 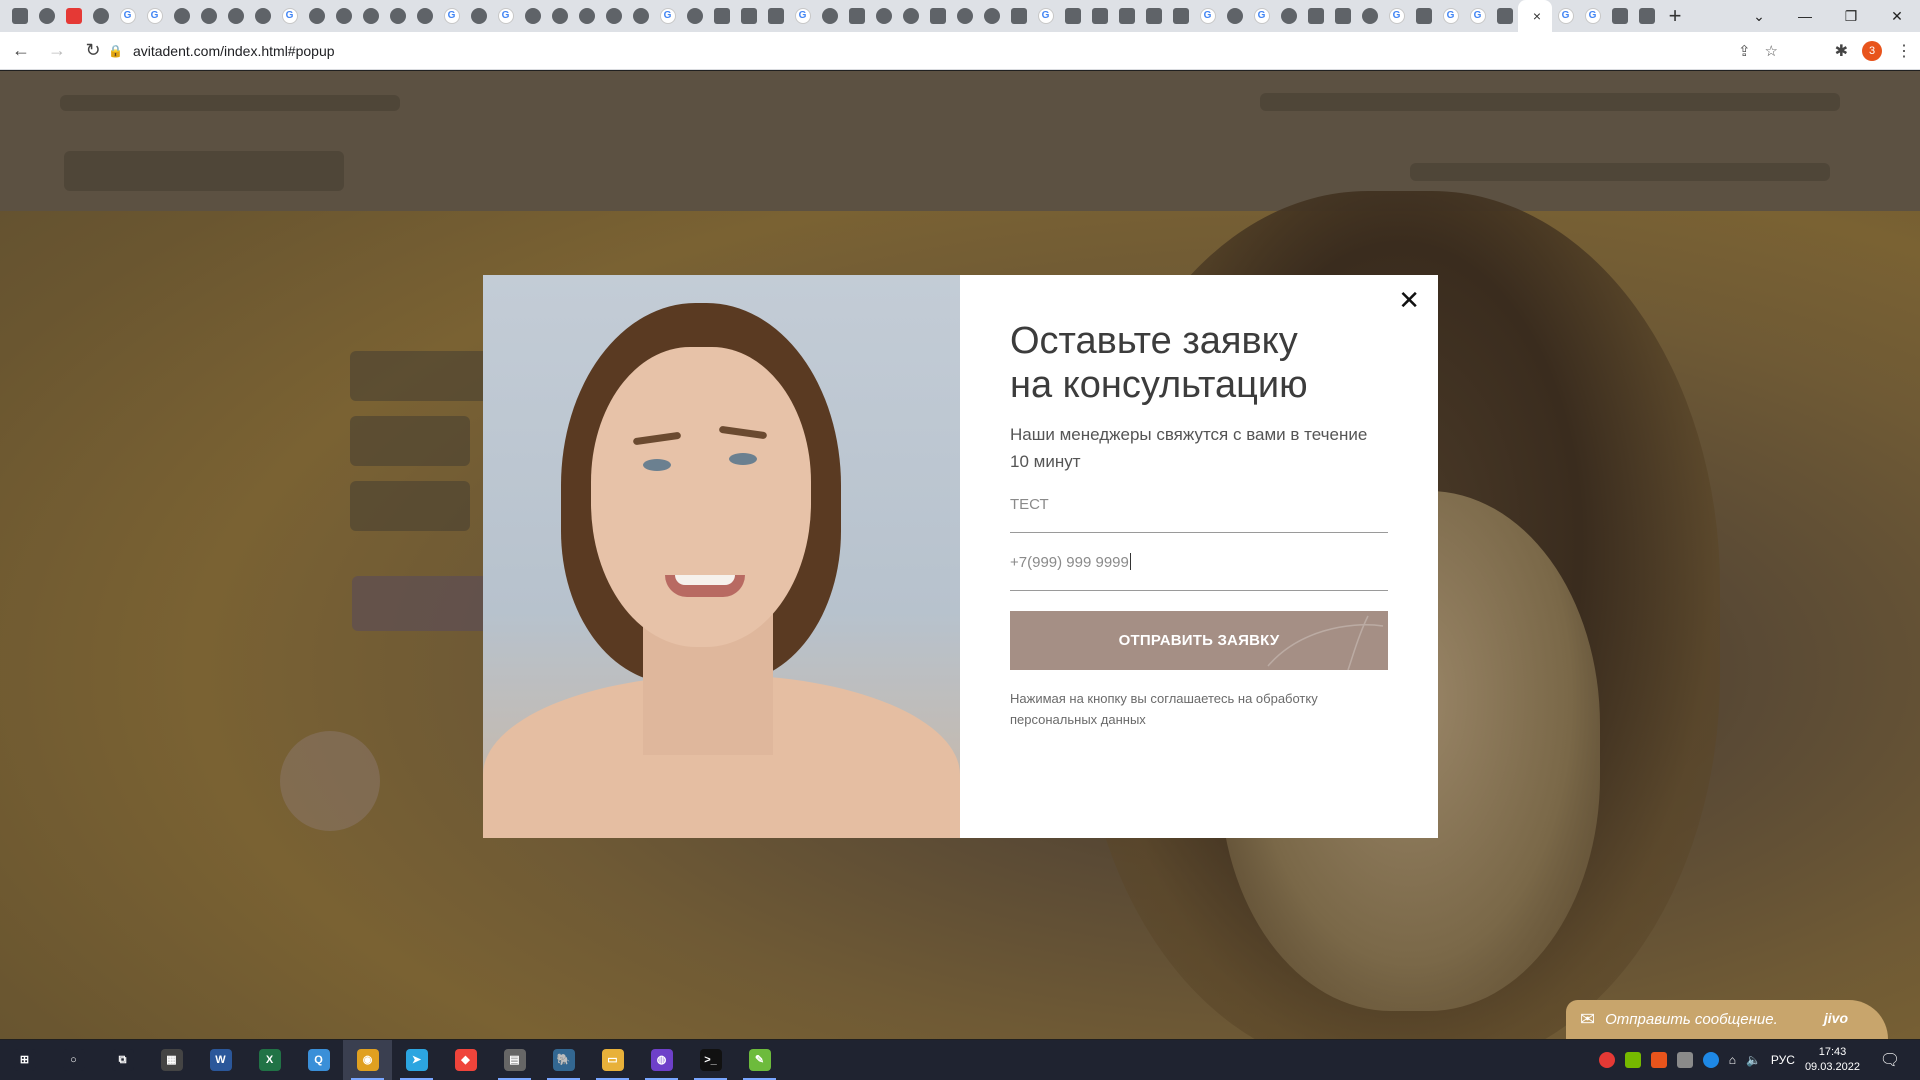 What do you see at coordinates (1890, 1060) in the screenshot?
I see `notifications-icon: 🗨` at bounding box center [1890, 1060].